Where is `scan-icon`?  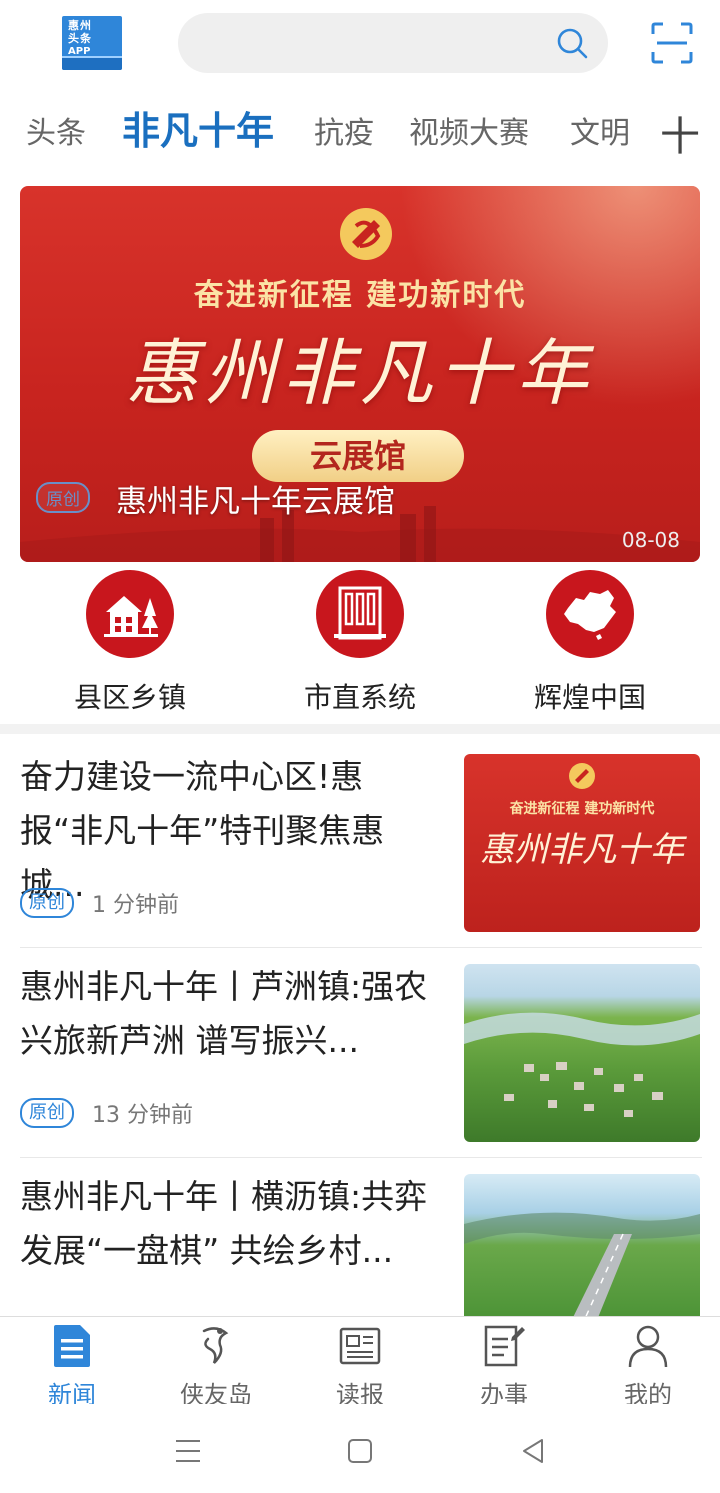 scan-icon is located at coordinates (672, 43).